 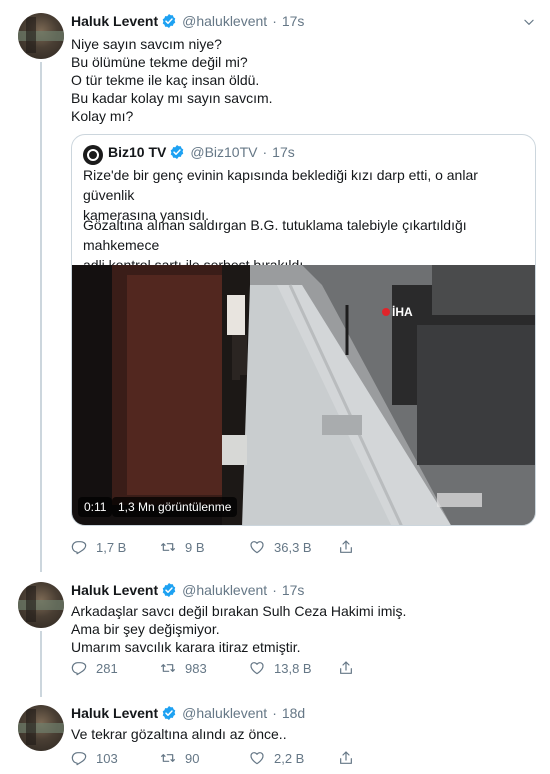 I want to click on watermark: İHA, so click(x=397, y=312).